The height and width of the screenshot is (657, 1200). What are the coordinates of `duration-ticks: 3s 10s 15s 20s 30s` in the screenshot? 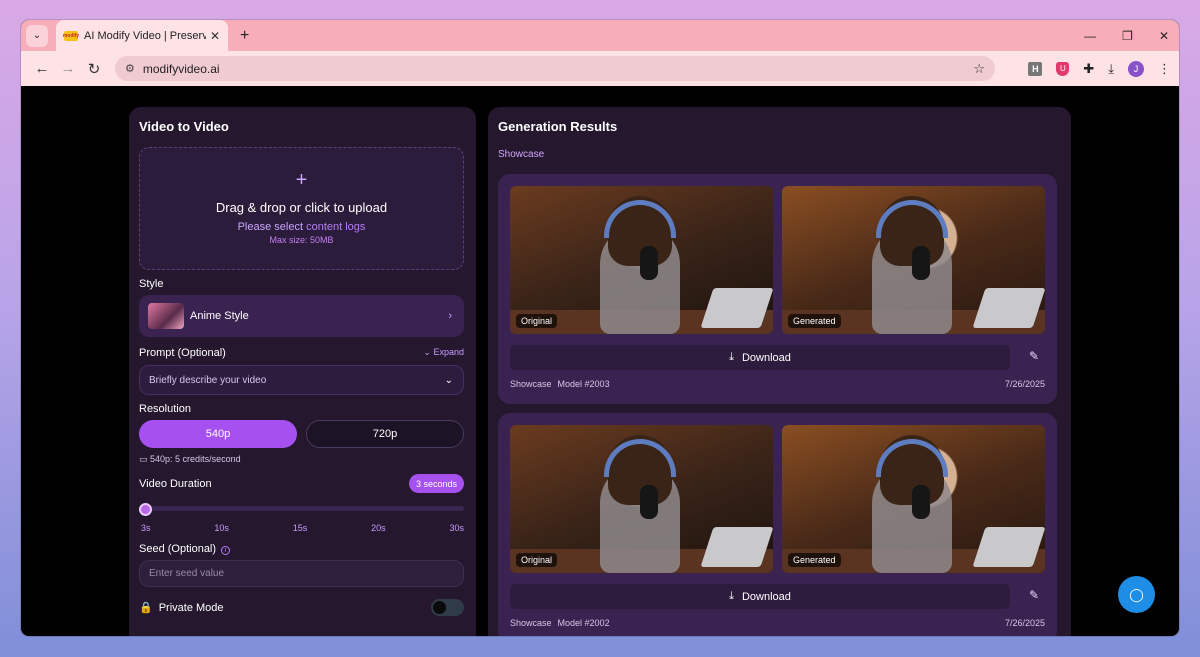 It's located at (302, 528).